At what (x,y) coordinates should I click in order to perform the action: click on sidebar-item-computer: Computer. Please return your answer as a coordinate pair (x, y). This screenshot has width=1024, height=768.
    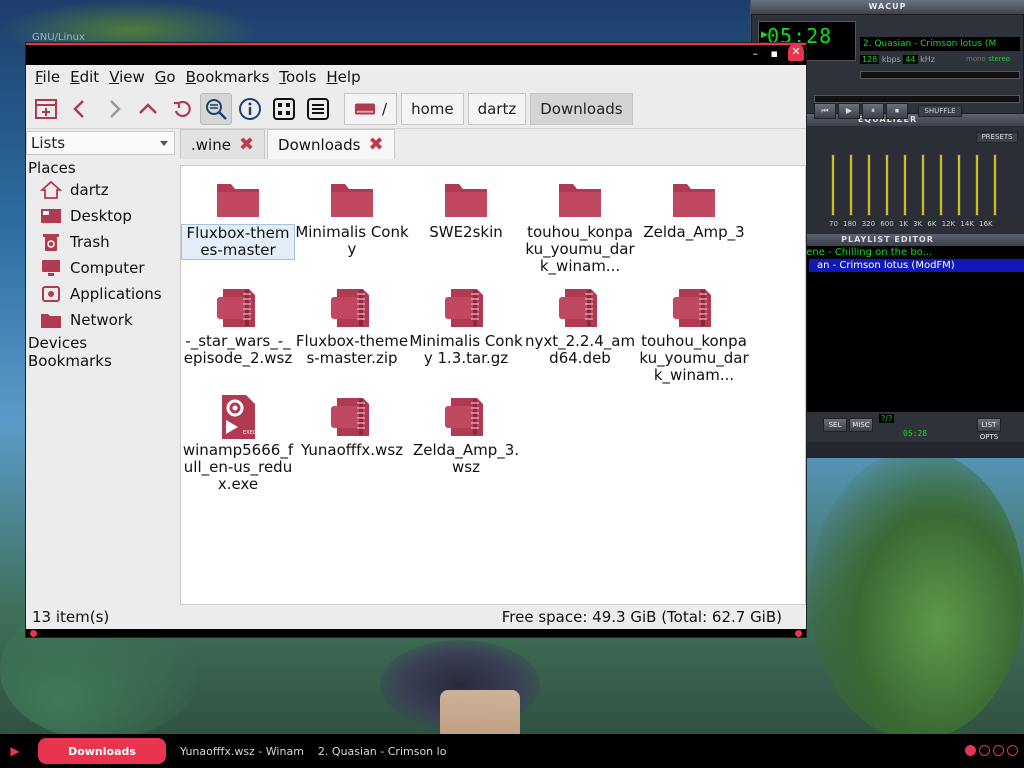
    Looking at the image, I should click on (92, 268).